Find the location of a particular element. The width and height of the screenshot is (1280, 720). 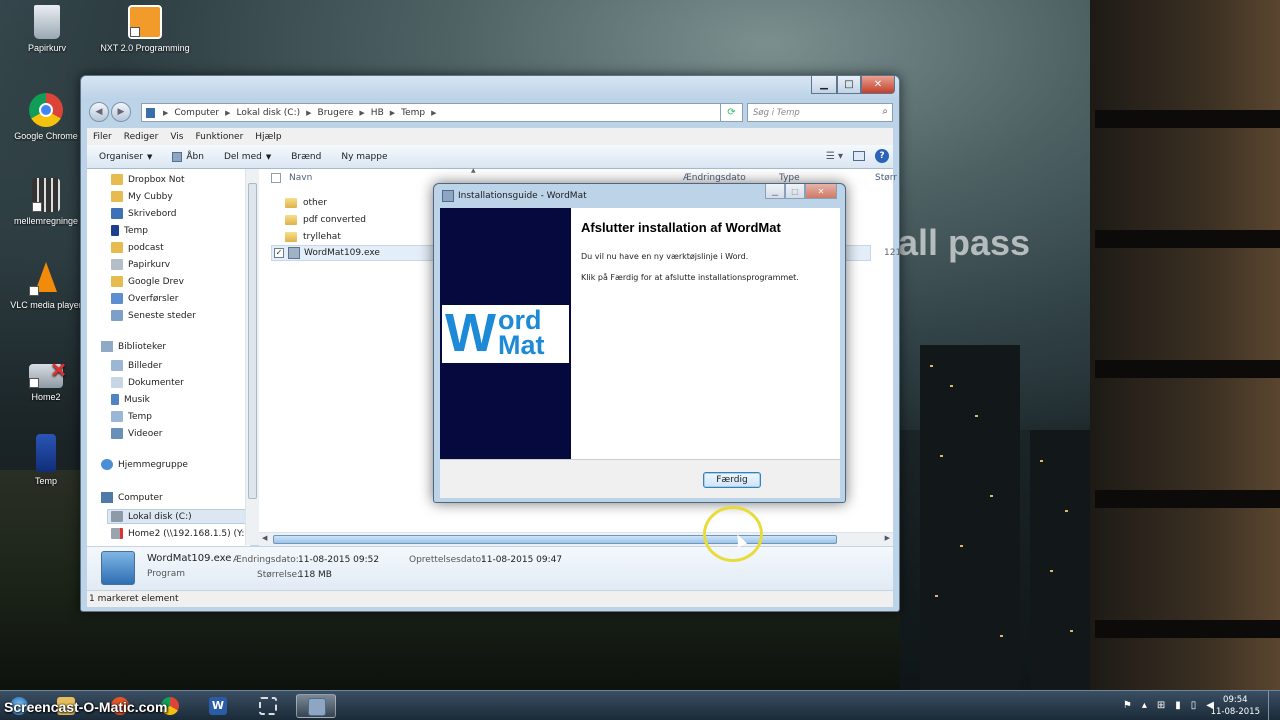

nav-item-library-temp: Temp is located at coordinates (180, 416).